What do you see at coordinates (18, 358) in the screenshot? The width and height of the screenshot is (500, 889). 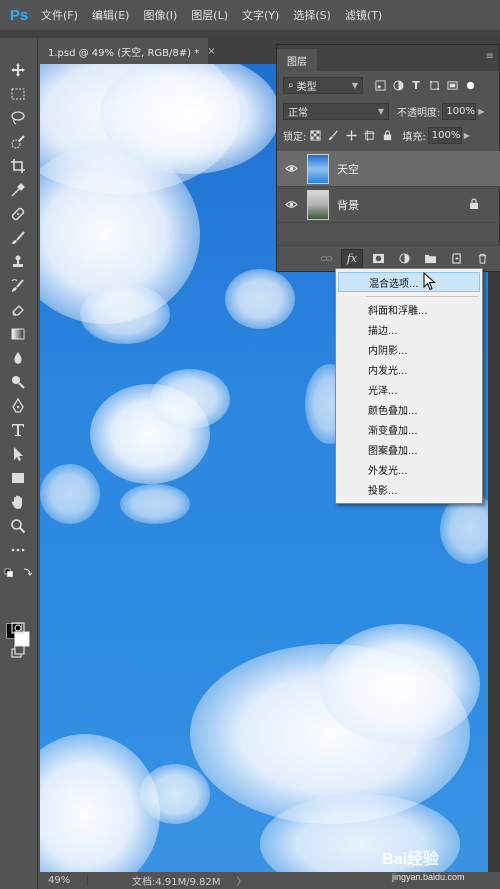 I see `blur-tool-icon` at bounding box center [18, 358].